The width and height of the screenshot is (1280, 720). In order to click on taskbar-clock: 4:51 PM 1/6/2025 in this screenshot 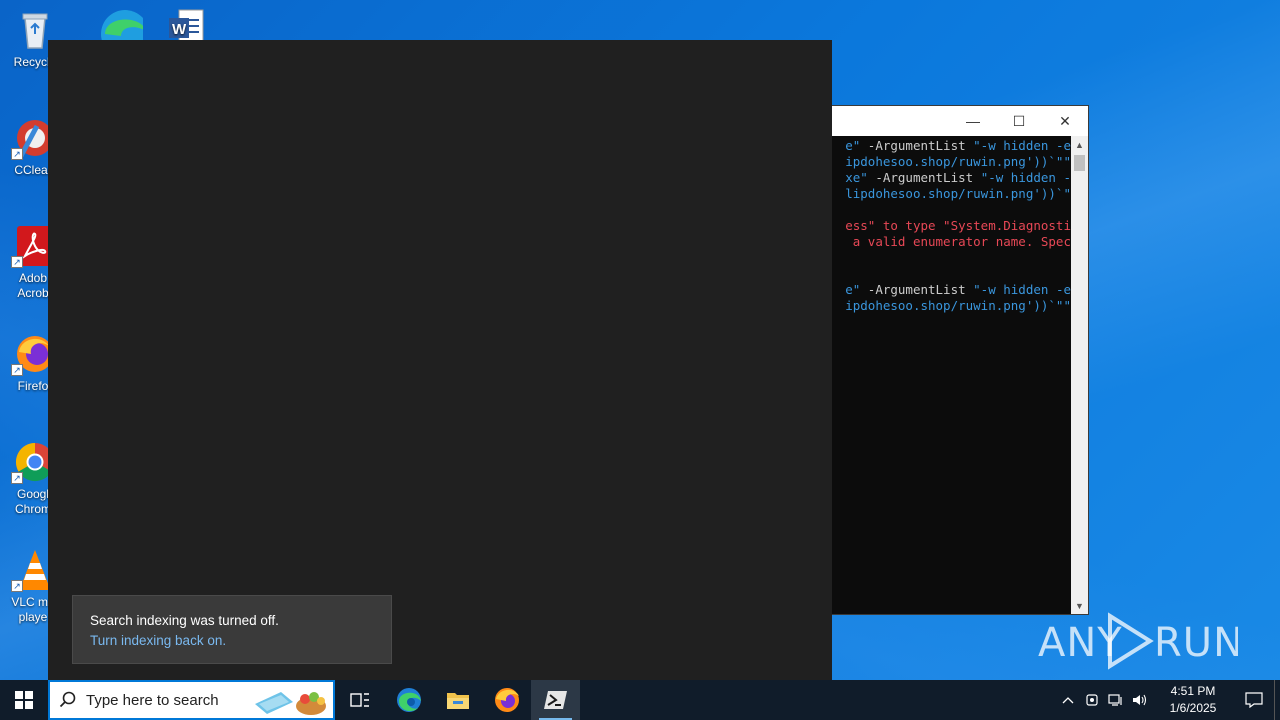, I will do `click(1193, 700)`.